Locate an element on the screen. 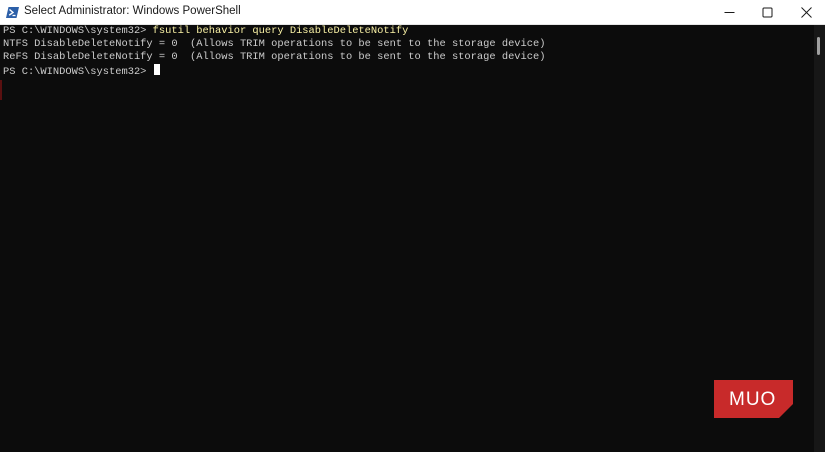  minimize-button is located at coordinates (729, 12).